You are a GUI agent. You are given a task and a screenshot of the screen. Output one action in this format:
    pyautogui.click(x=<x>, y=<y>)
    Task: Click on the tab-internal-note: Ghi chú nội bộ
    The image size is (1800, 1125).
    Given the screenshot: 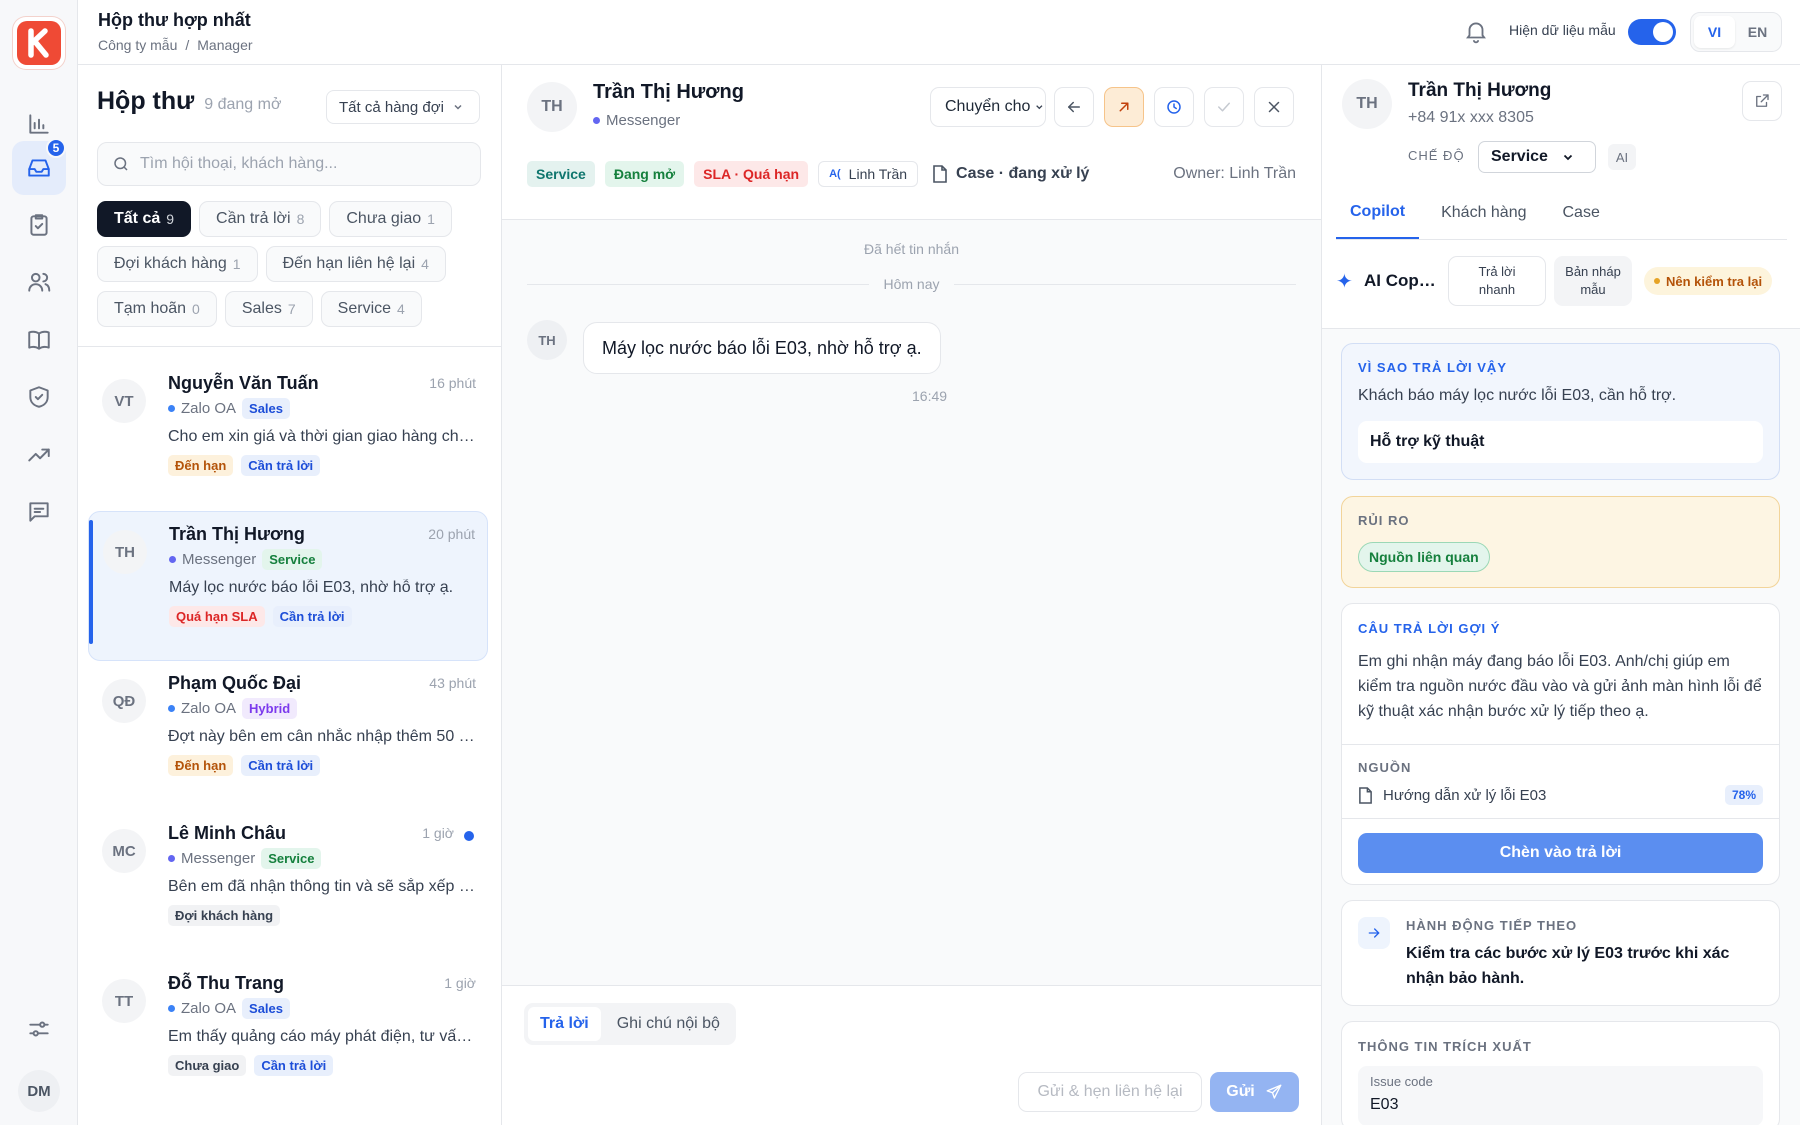 What is the action you would take?
    pyautogui.click(x=668, y=1024)
    